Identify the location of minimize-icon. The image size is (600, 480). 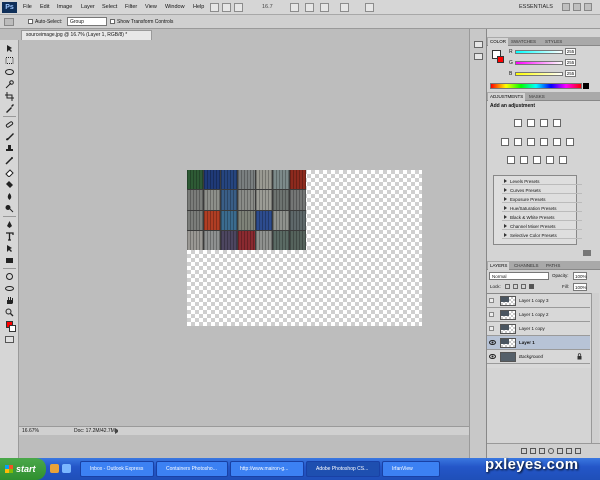
(566, 7).